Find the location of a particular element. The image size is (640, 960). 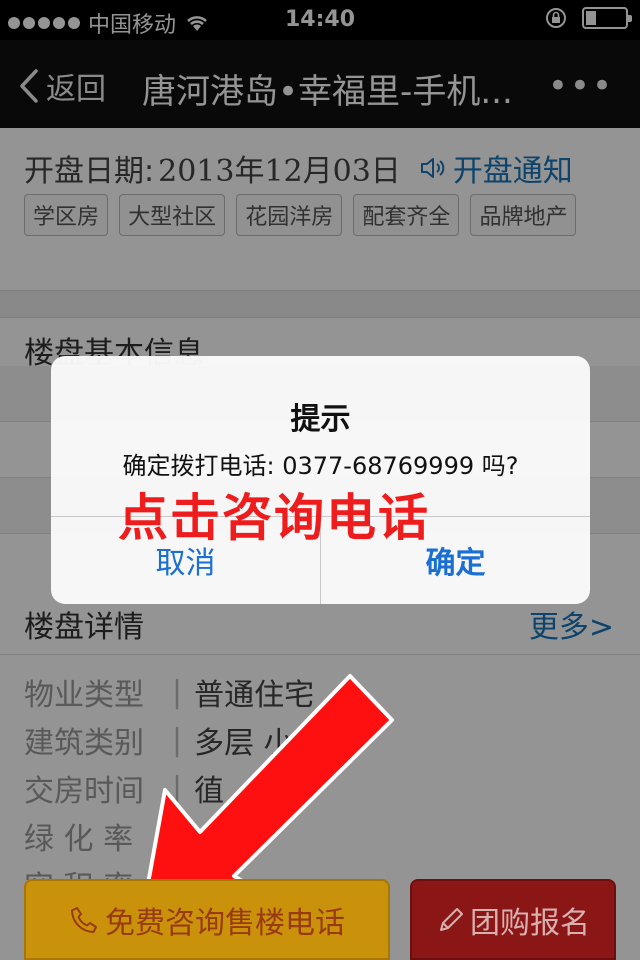

dialog-title: 提示 is located at coordinates (320, 419).